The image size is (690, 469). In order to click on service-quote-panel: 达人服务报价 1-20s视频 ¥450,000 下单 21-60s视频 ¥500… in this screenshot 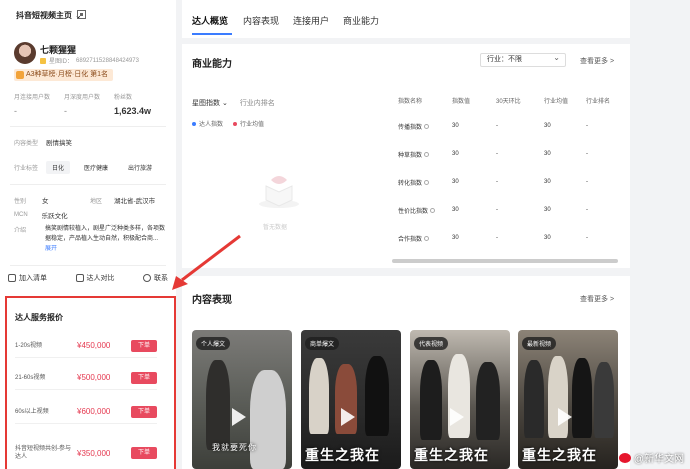, I will do `click(90, 382)`.